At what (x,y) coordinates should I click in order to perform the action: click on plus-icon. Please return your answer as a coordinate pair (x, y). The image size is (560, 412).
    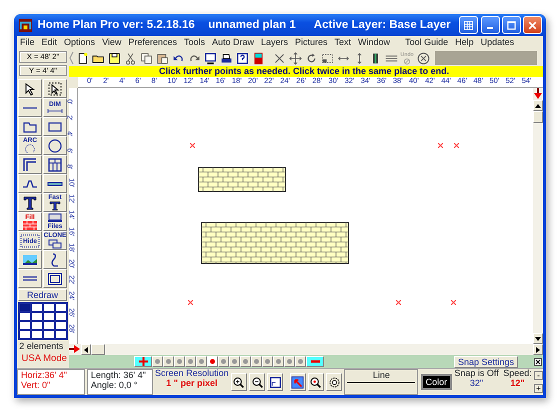
    Looking at the image, I should click on (143, 361).